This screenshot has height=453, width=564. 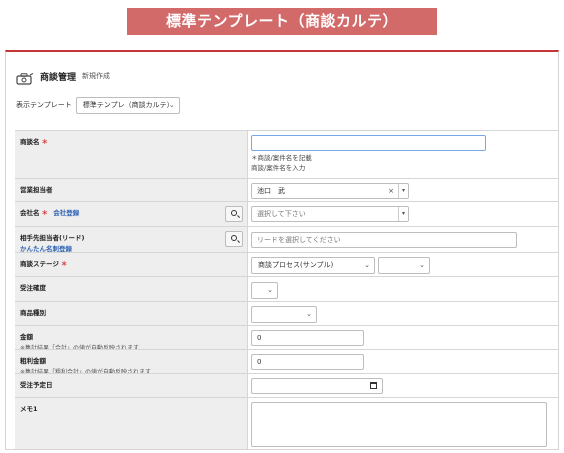 What do you see at coordinates (403, 313) in the screenshot?
I see `product-type-field-cell: ⌄` at bounding box center [403, 313].